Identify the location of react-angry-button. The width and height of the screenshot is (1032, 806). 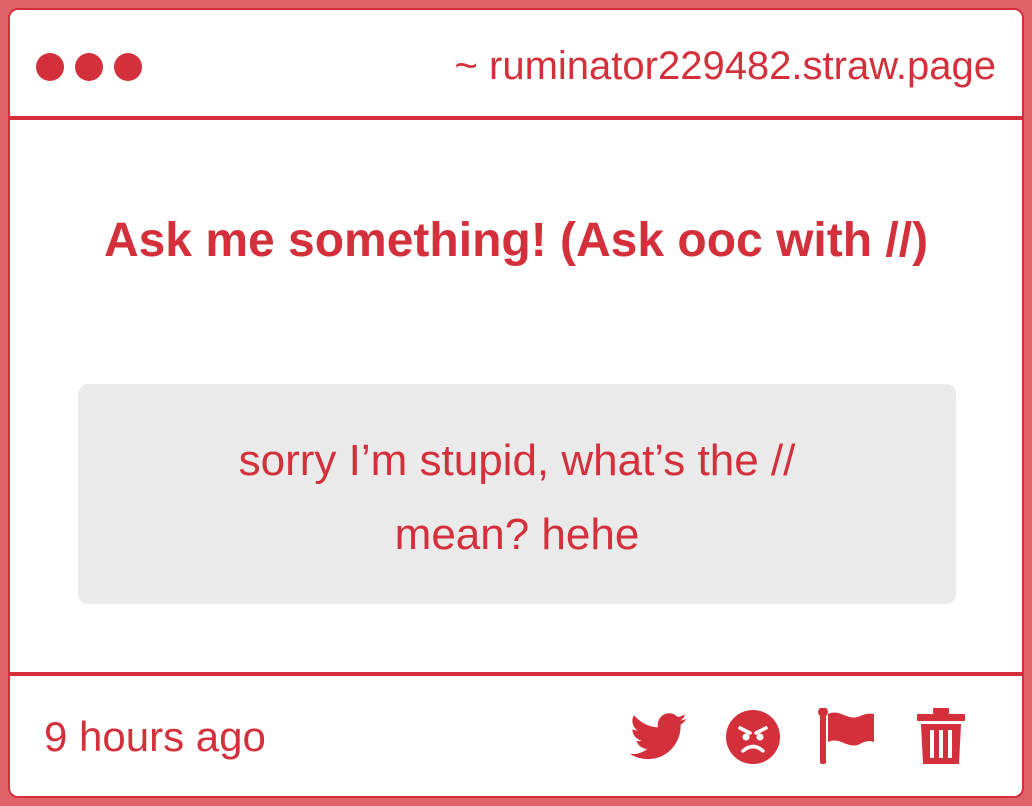
(753, 737).